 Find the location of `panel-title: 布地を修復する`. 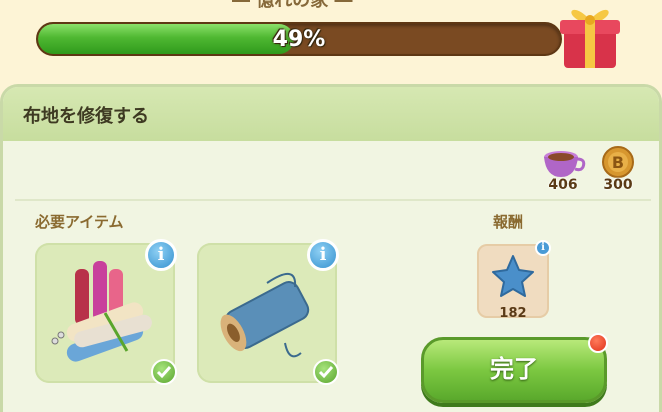

panel-title: 布地を修復する is located at coordinates (86, 116).